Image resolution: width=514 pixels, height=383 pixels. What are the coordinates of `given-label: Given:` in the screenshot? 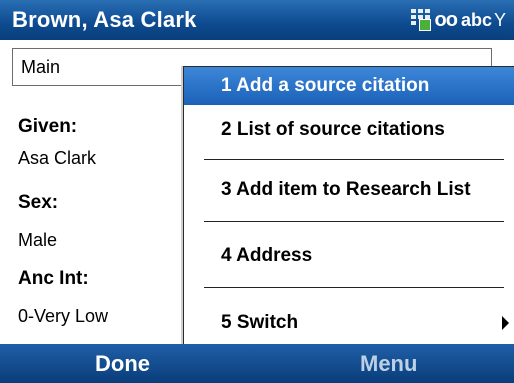 It's located at (48, 126).